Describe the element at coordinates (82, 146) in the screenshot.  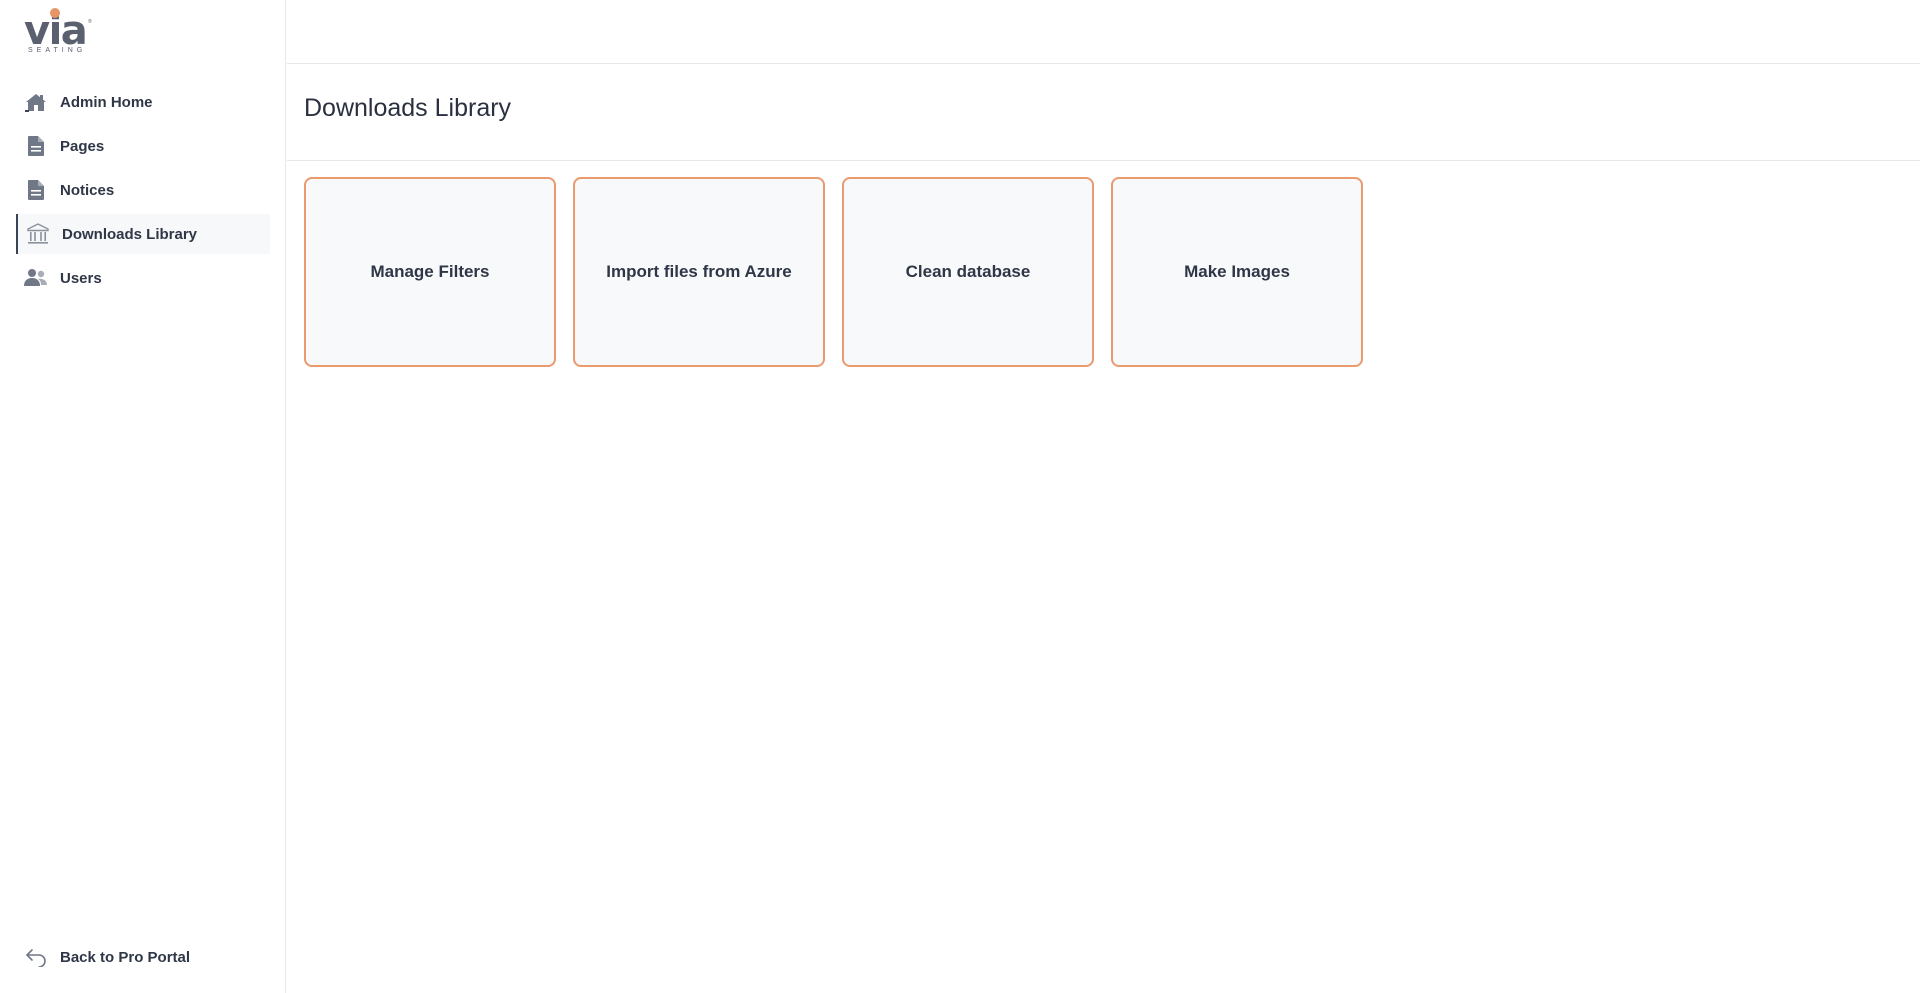
I see `sidebar-item-label: Pages` at that location.